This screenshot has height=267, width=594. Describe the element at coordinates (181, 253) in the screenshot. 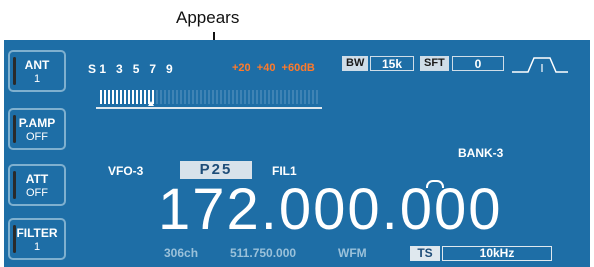

I see `channel-count: 306ch` at that location.